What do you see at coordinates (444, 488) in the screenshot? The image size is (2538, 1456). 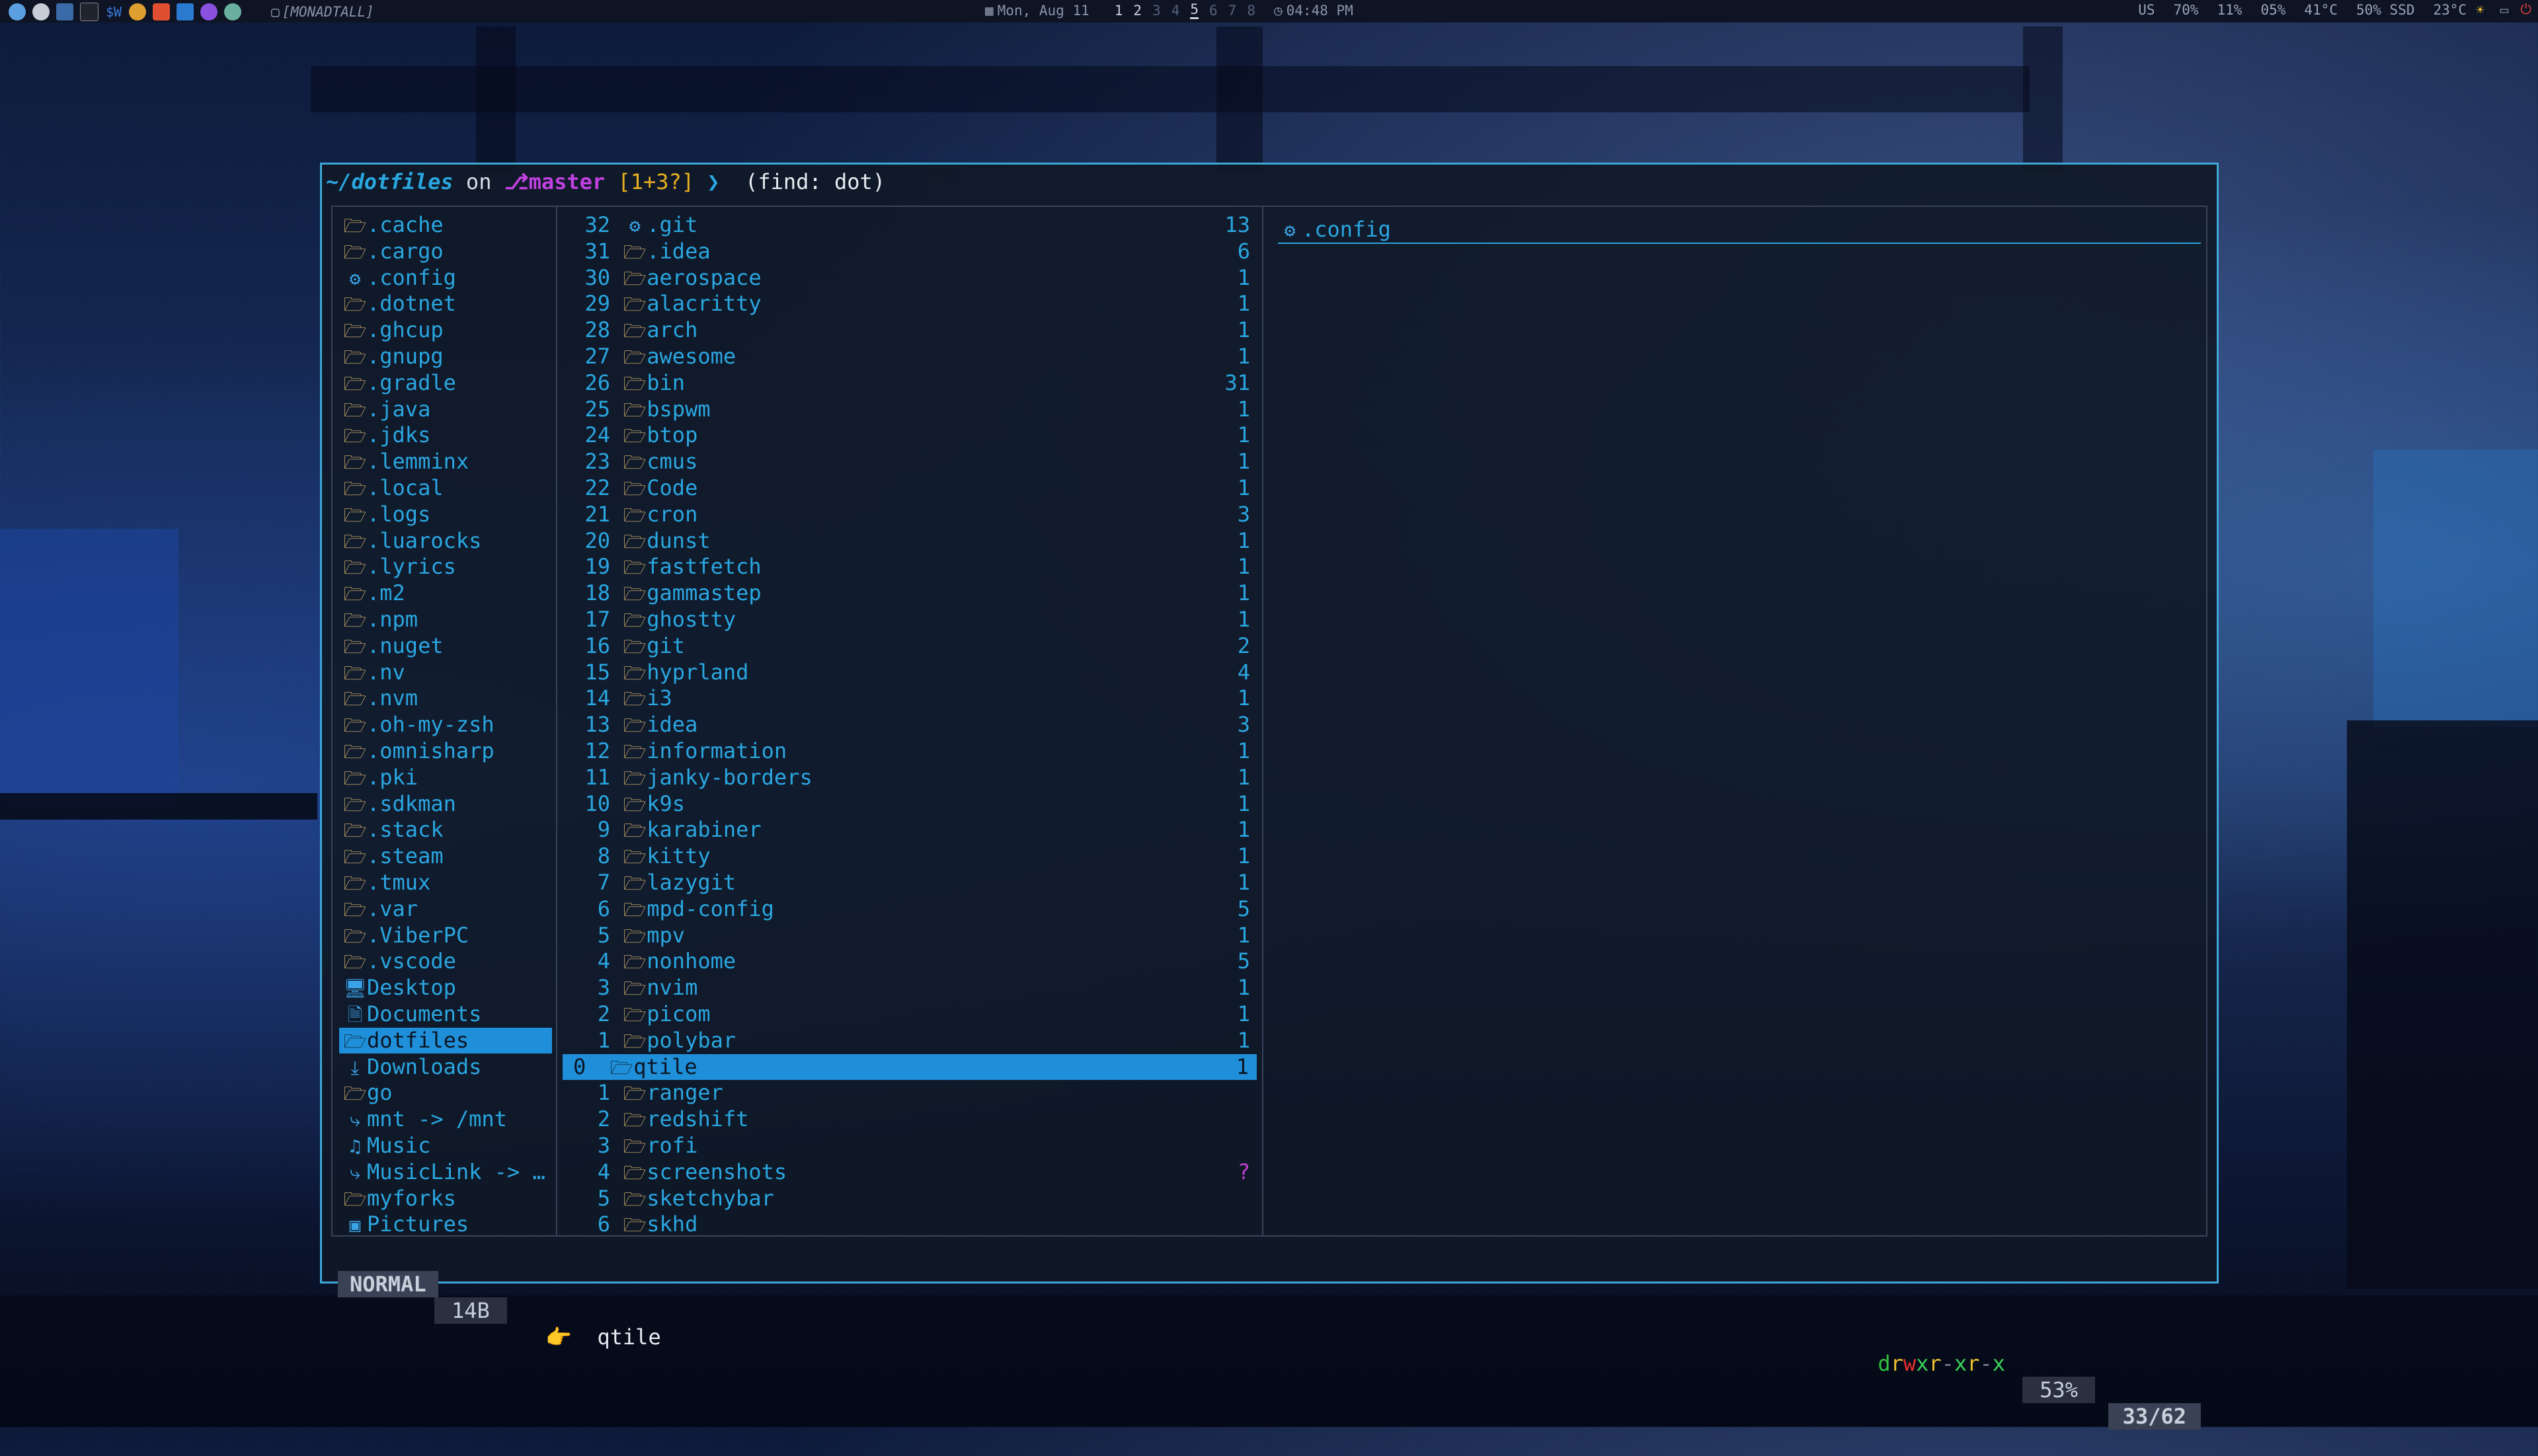 I see `parent-list-item: 🗁.local` at bounding box center [444, 488].